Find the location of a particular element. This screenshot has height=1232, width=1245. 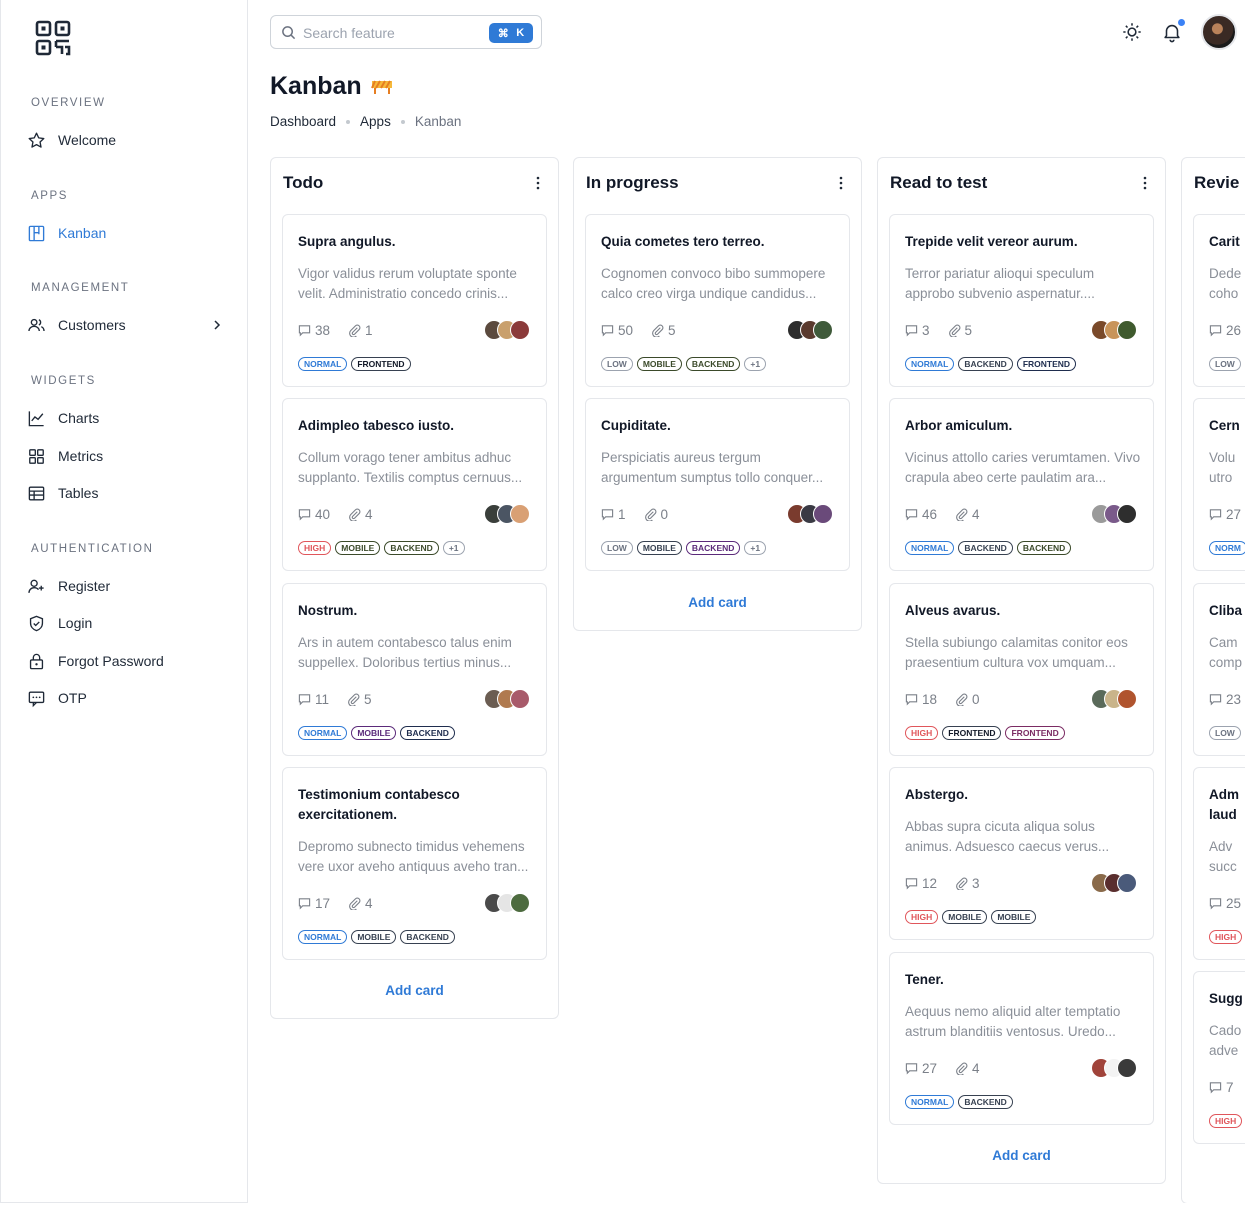

logo-icon is located at coordinates (53, 38).